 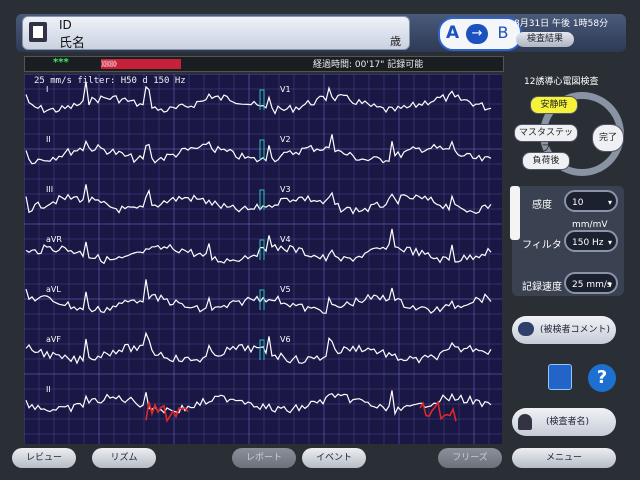 What do you see at coordinates (264, 64) in the screenshot?
I see `recording-status-bar: *** 》》》》》》 経過時間: 00'17" 記録可能` at bounding box center [264, 64].